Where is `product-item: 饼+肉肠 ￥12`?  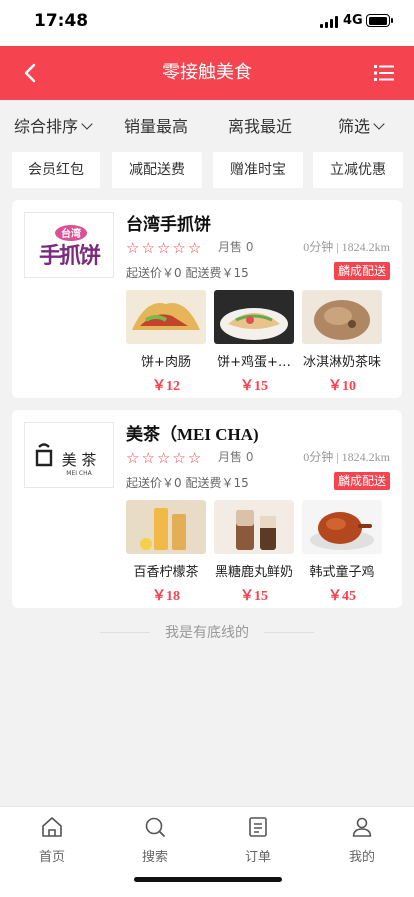 product-item: 饼+肉肠 ￥12 is located at coordinates (166, 342).